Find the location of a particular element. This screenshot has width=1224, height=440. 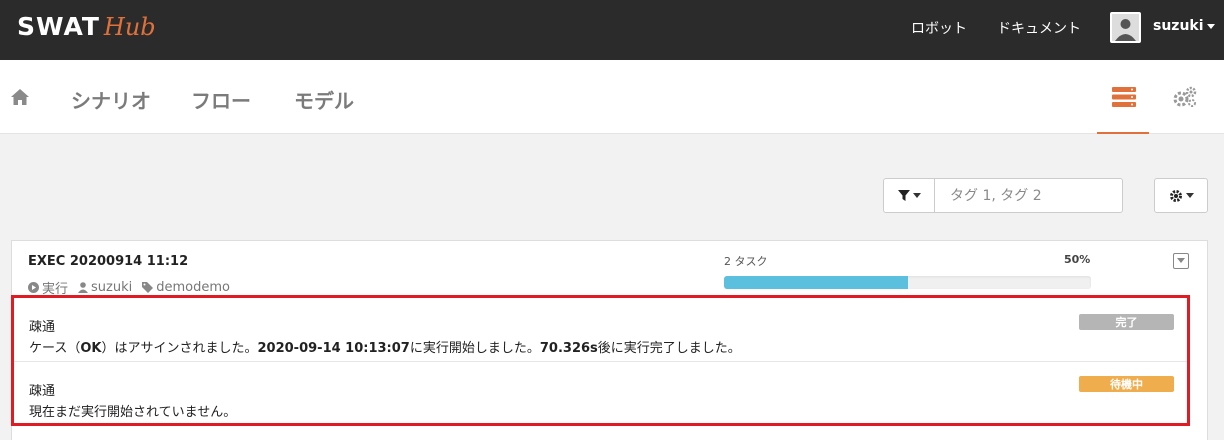

top-bar: SWAT Hub ロボット ドキュメント suzuki is located at coordinates (612, 30).